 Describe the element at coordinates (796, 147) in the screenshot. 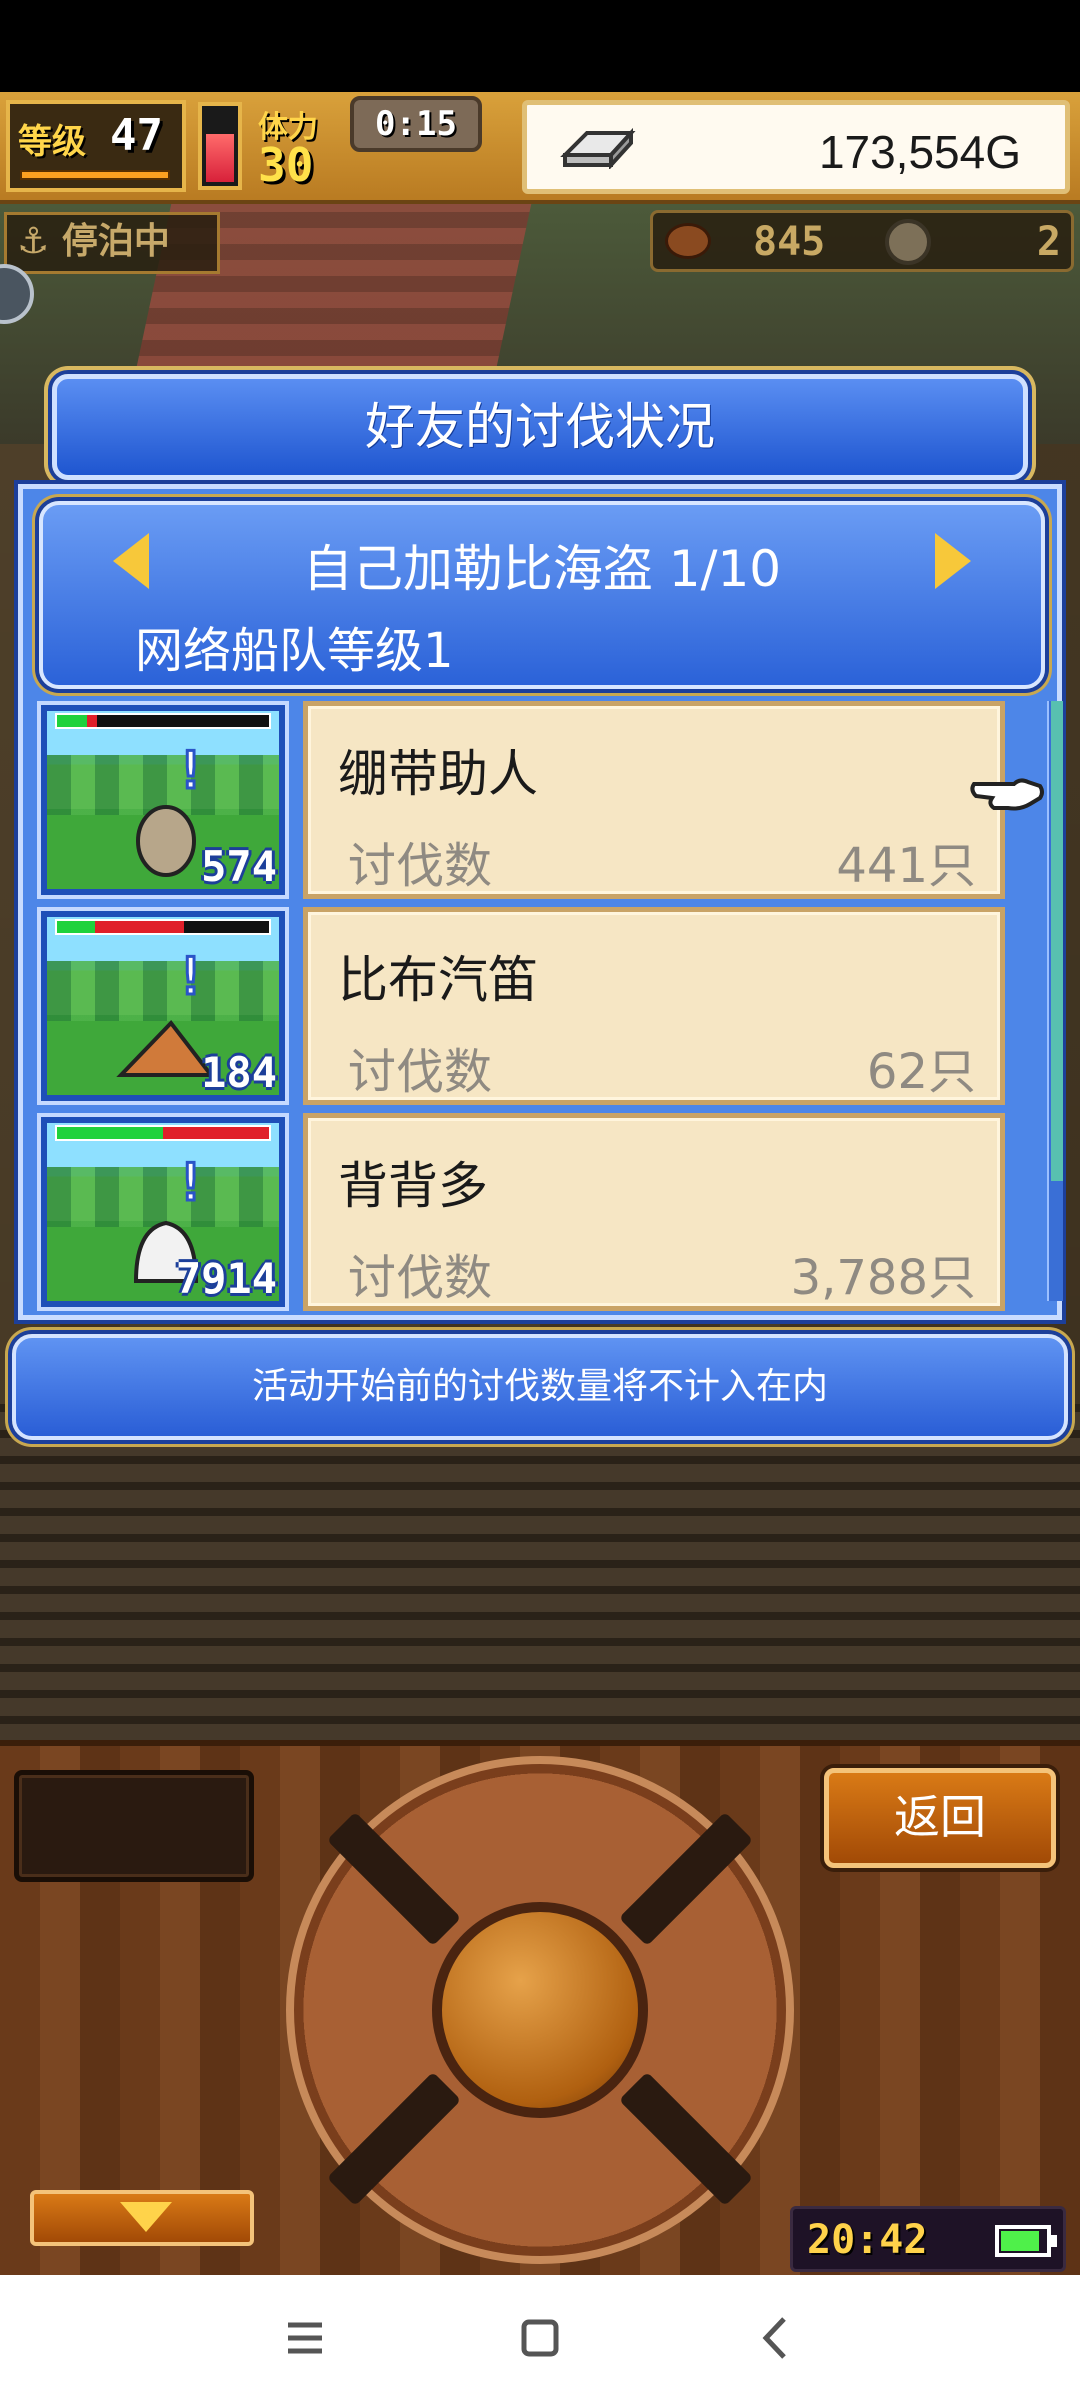

I see `gold-panel: 173,554G` at that location.